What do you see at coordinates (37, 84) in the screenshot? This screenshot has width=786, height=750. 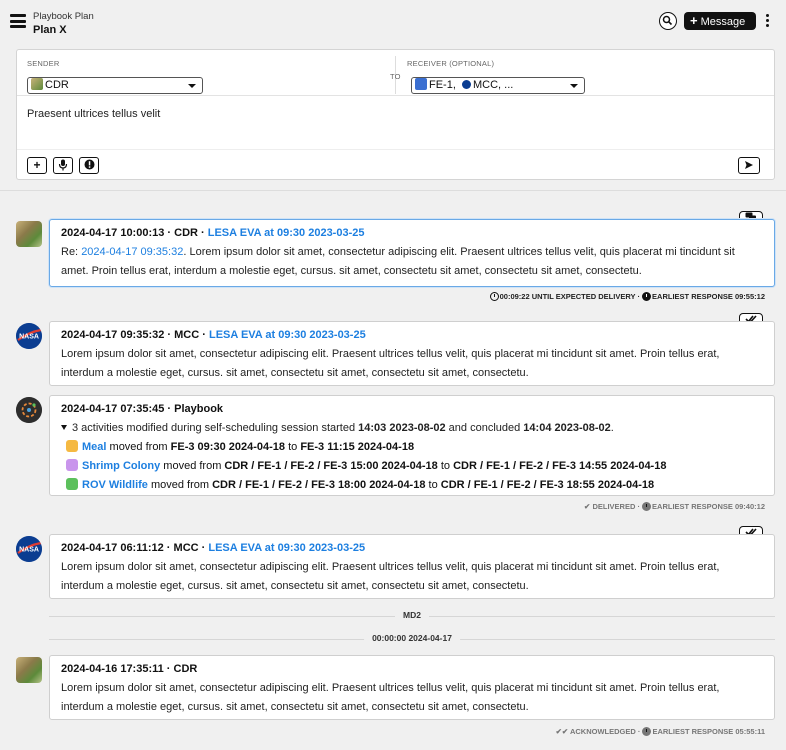 I see `cdr-avatar-icon` at bounding box center [37, 84].